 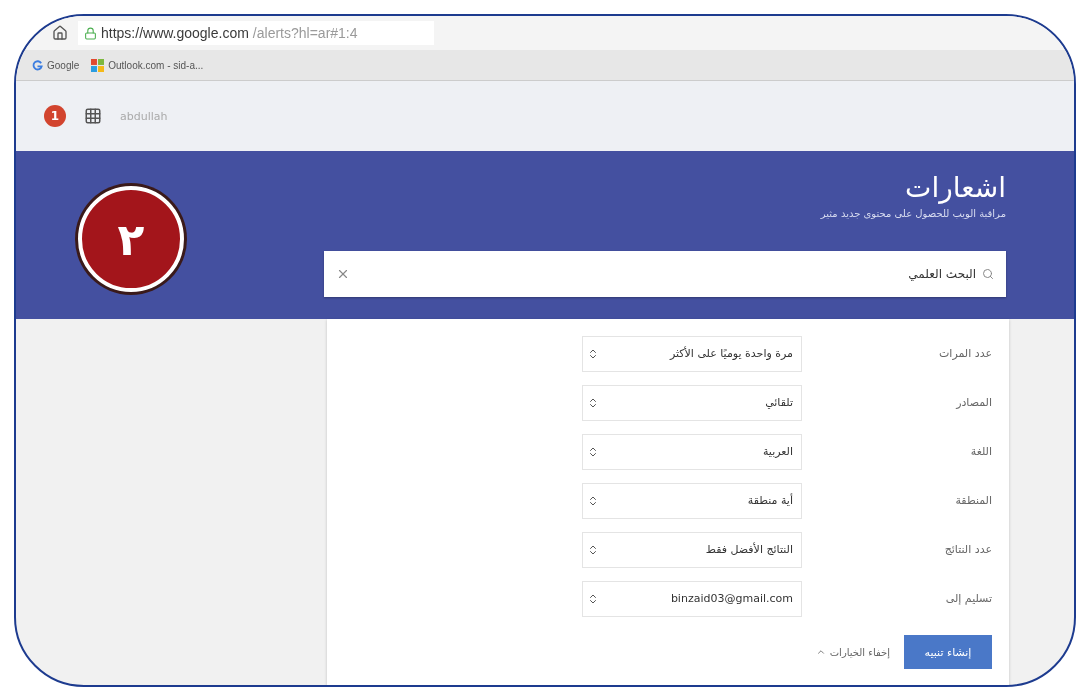 What do you see at coordinates (980, 451) in the screenshot?
I see `option-label: اللغة` at bounding box center [980, 451].